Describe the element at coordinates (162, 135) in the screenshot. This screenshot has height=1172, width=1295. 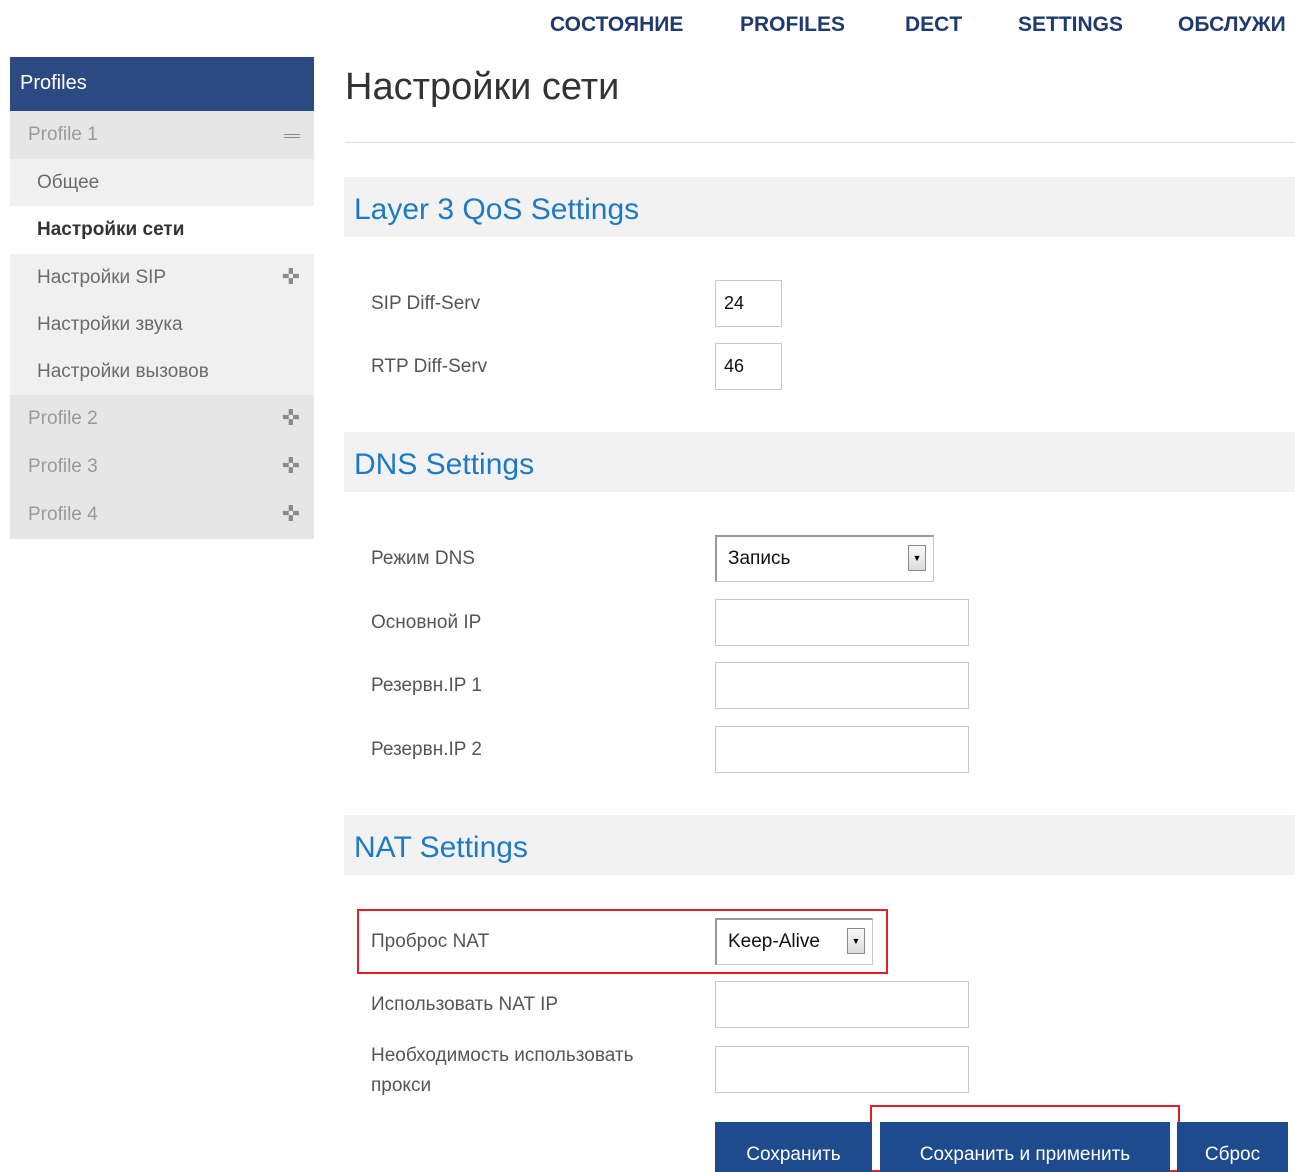
I see `sidebar-item-profile-1: Profile 1` at that location.